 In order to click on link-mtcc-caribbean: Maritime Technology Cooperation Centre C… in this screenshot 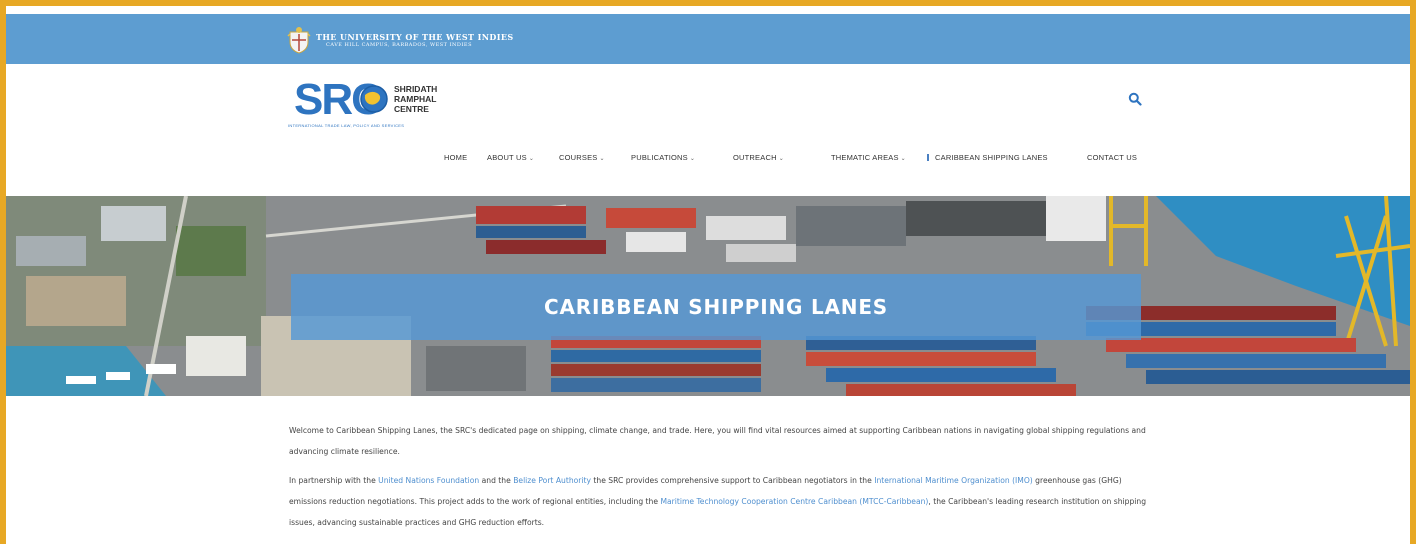, I will do `click(794, 501)`.